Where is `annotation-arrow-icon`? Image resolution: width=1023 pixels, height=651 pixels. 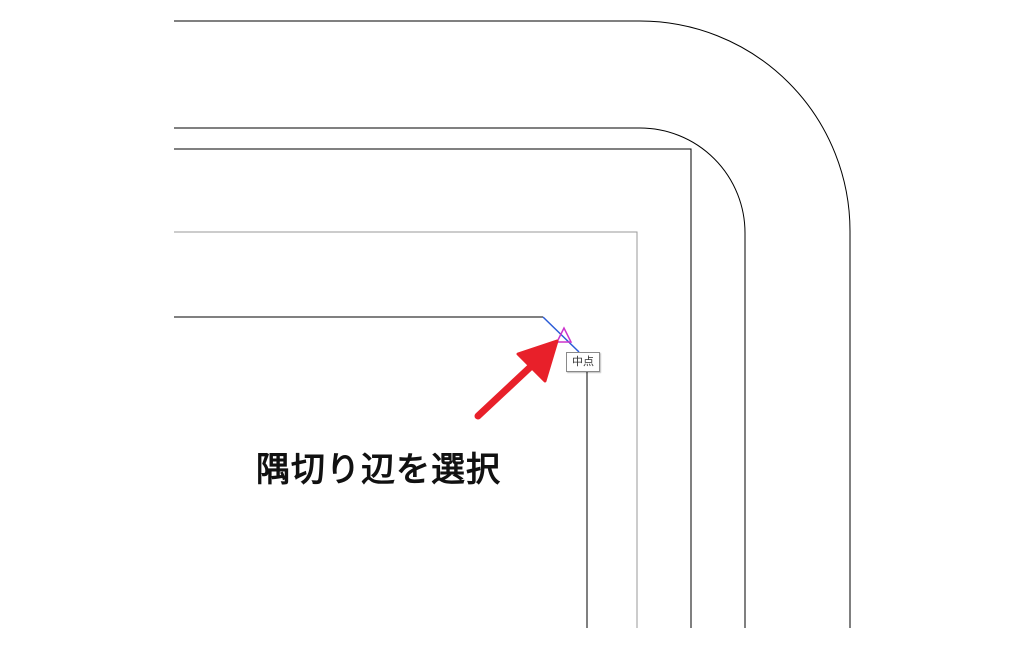
annotation-arrow-icon is located at coordinates (516, 379).